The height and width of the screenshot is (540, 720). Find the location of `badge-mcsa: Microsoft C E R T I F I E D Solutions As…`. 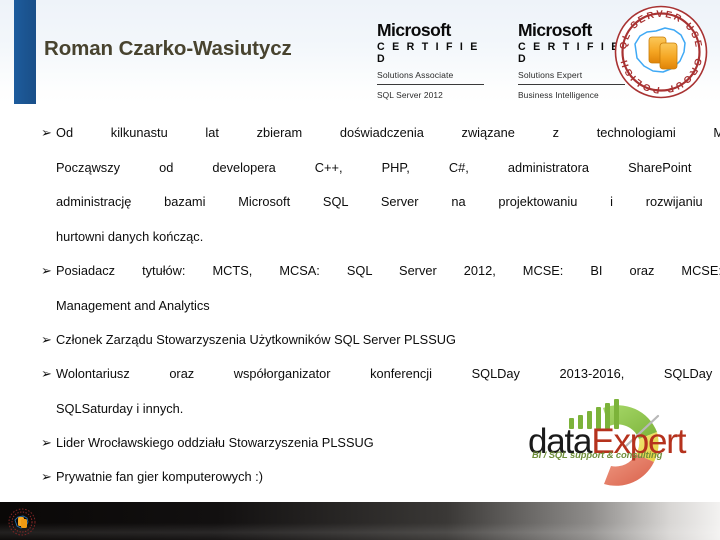

badge-mcsa: Microsoft C E R T I F I E D Solutions As… is located at coordinates (430, 60).